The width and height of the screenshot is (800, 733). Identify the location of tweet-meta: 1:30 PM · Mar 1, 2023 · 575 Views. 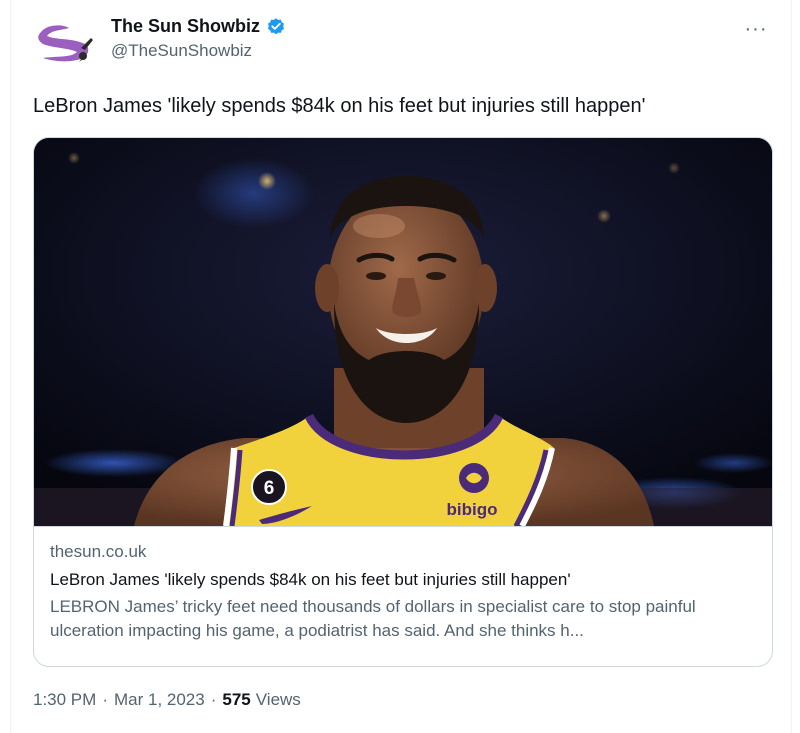
(167, 700).